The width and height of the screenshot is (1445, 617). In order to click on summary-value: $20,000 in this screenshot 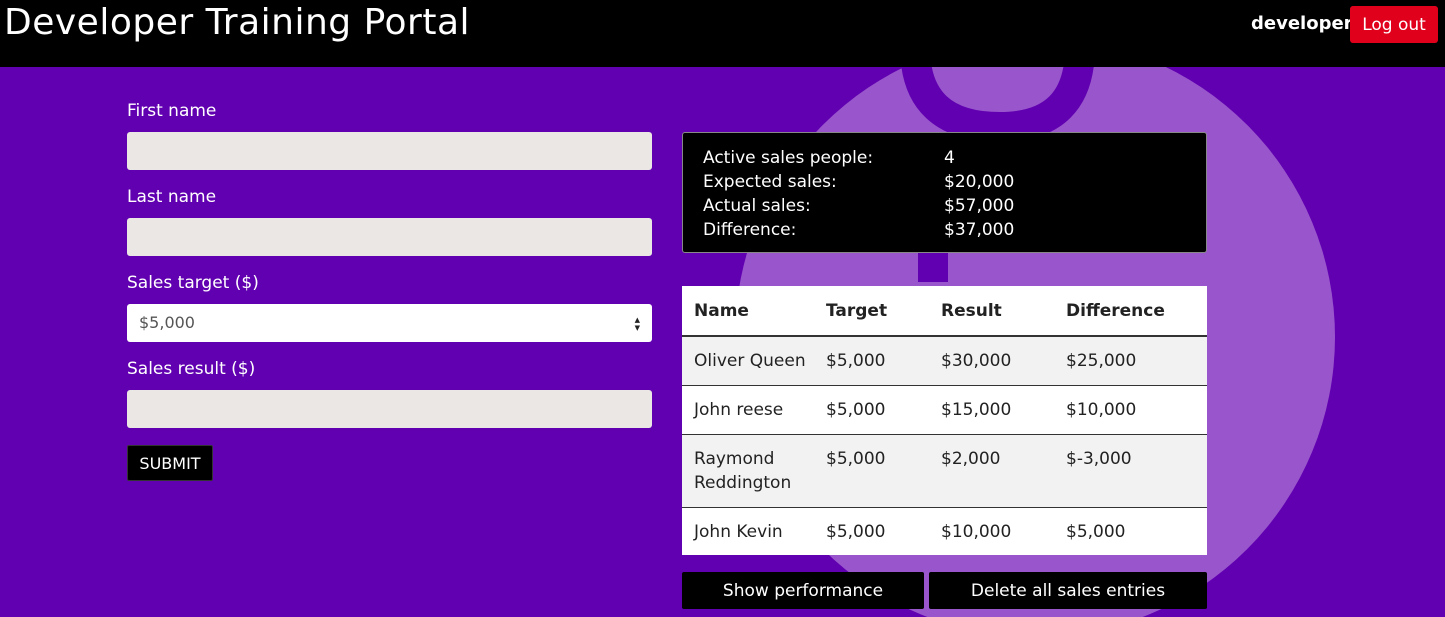, I will do `click(979, 182)`.